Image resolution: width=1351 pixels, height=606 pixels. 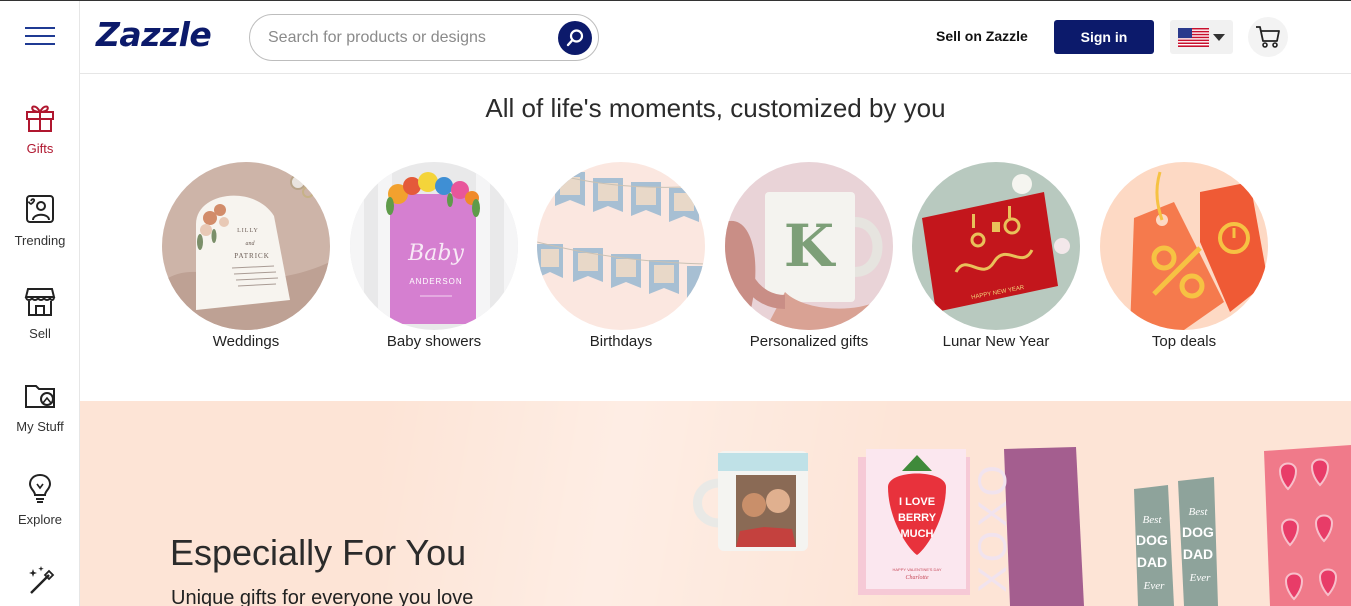 I want to click on sidebar-item-label: Gifts, so click(x=40, y=148).